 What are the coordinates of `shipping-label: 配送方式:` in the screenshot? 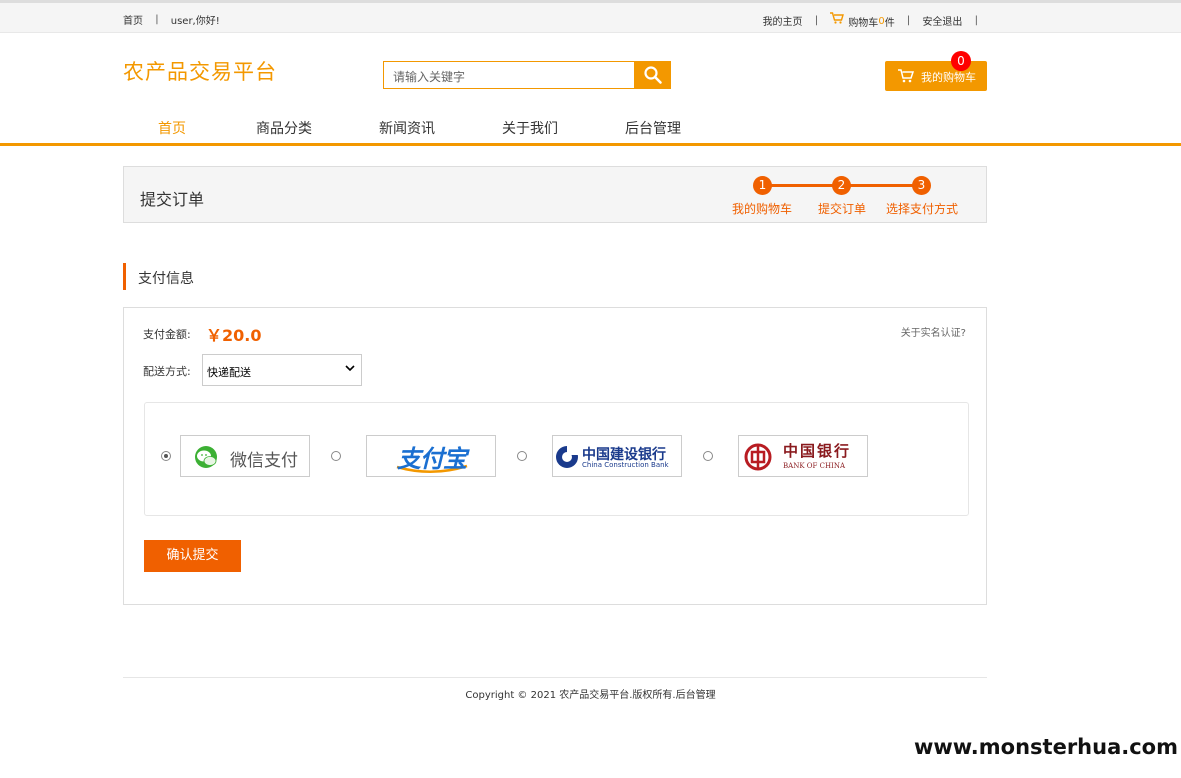 It's located at (167, 371).